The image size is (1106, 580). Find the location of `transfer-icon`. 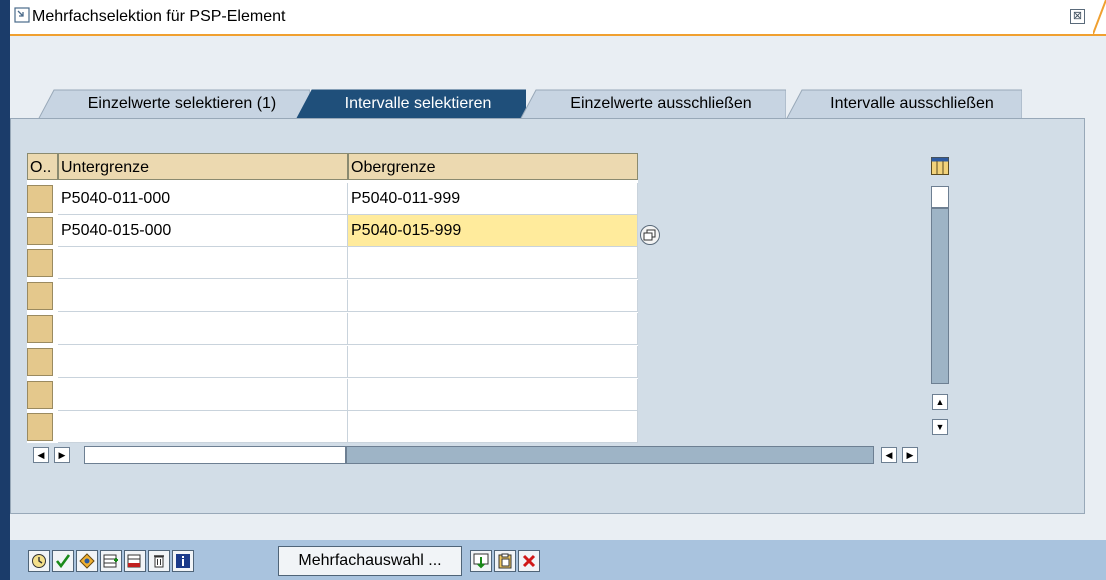

transfer-icon is located at coordinates (87, 561).